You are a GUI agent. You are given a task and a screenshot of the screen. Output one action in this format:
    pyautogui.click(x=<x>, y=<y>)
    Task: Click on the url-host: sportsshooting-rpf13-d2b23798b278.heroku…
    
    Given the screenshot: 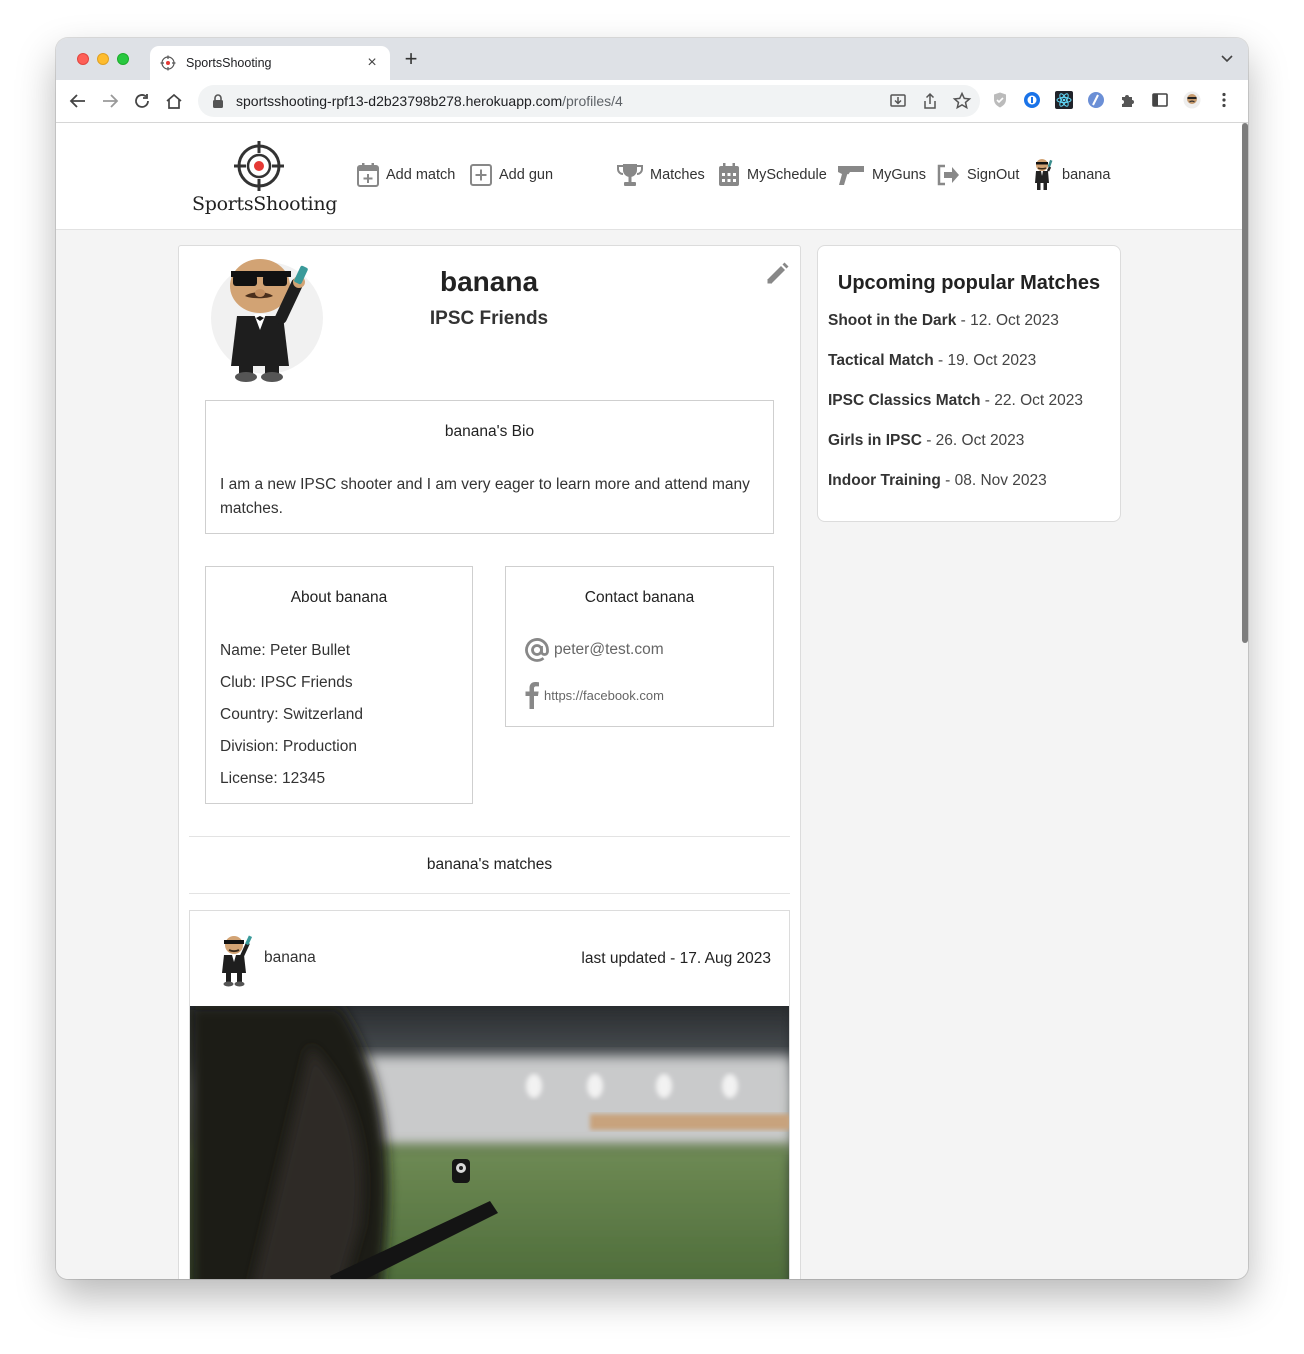 What is the action you would take?
    pyautogui.click(x=399, y=101)
    